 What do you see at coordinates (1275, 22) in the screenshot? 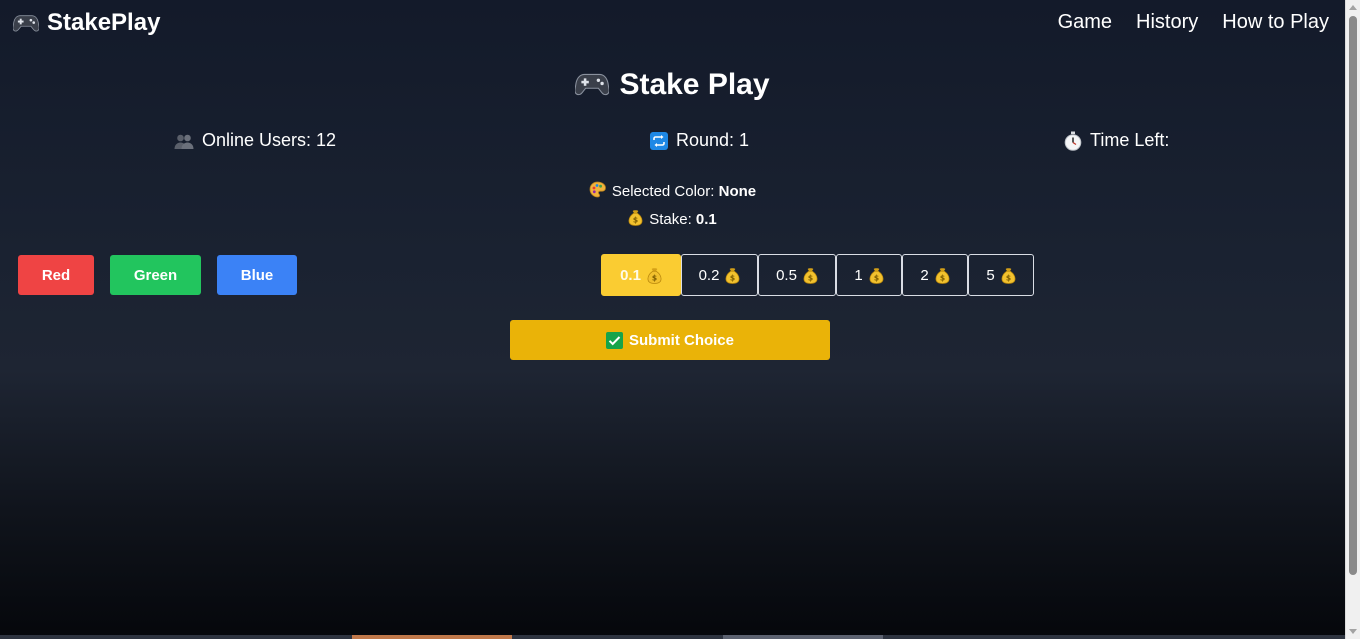
I see `nav-link-how-to-play: How to Play` at bounding box center [1275, 22].